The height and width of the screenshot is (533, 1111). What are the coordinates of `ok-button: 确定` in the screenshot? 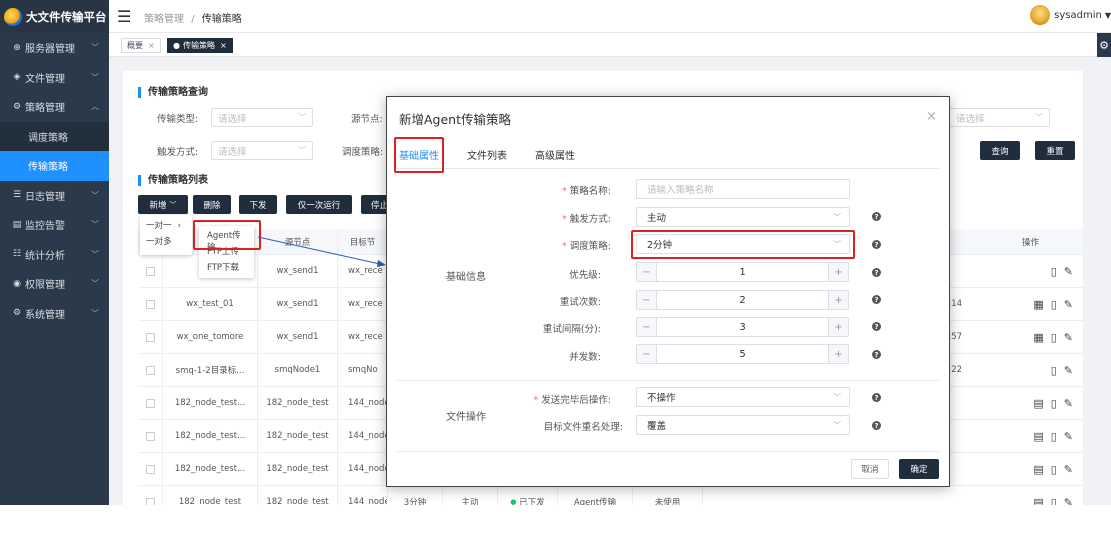 It's located at (919, 469).